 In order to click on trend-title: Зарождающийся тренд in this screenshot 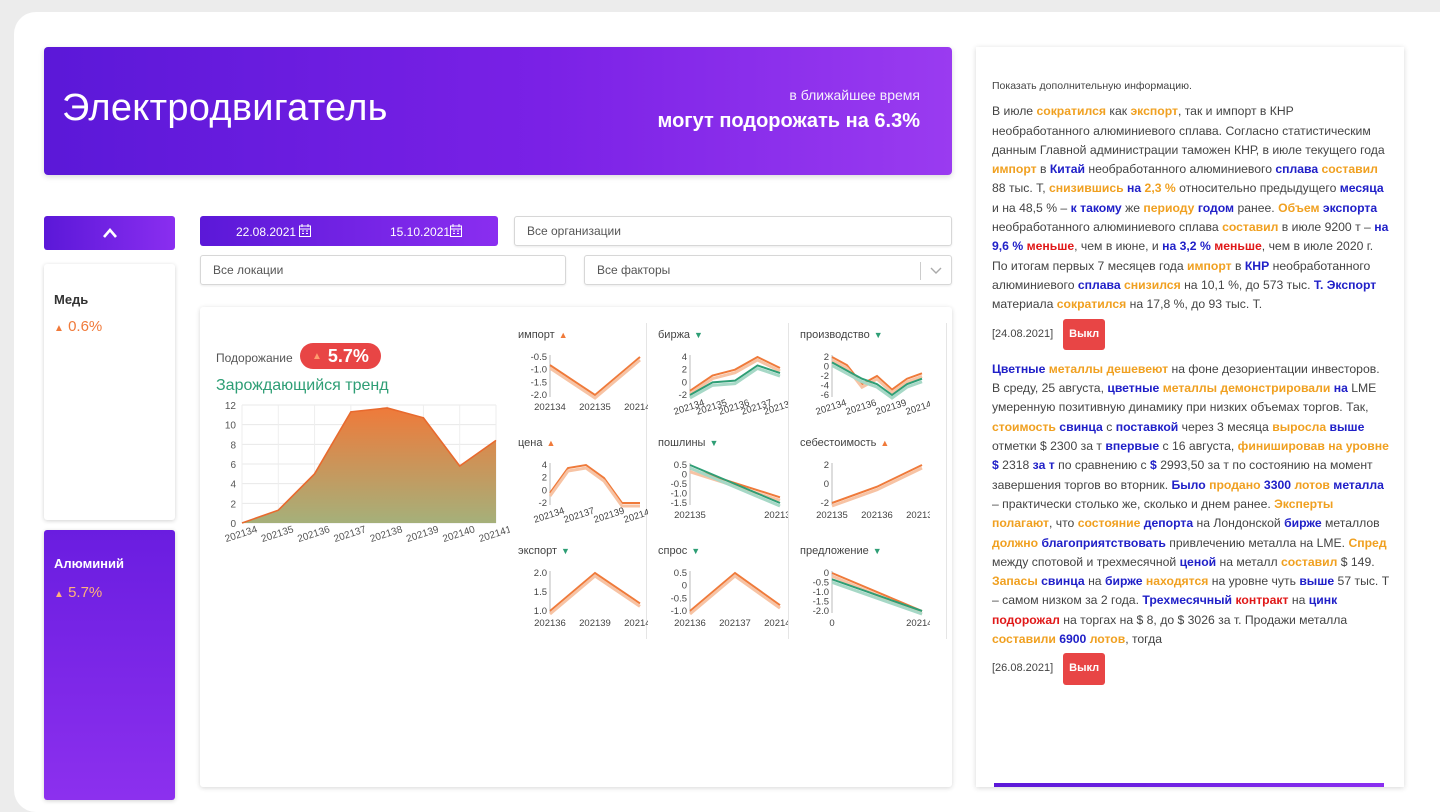, I will do `click(302, 385)`.